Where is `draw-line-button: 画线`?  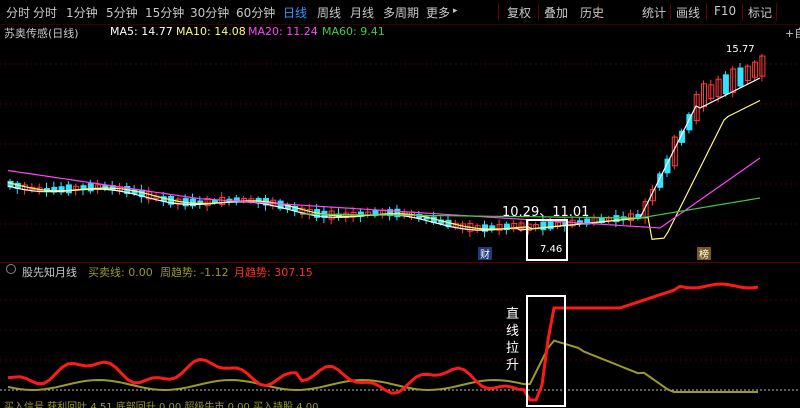 draw-line-button: 画线 is located at coordinates (688, 12).